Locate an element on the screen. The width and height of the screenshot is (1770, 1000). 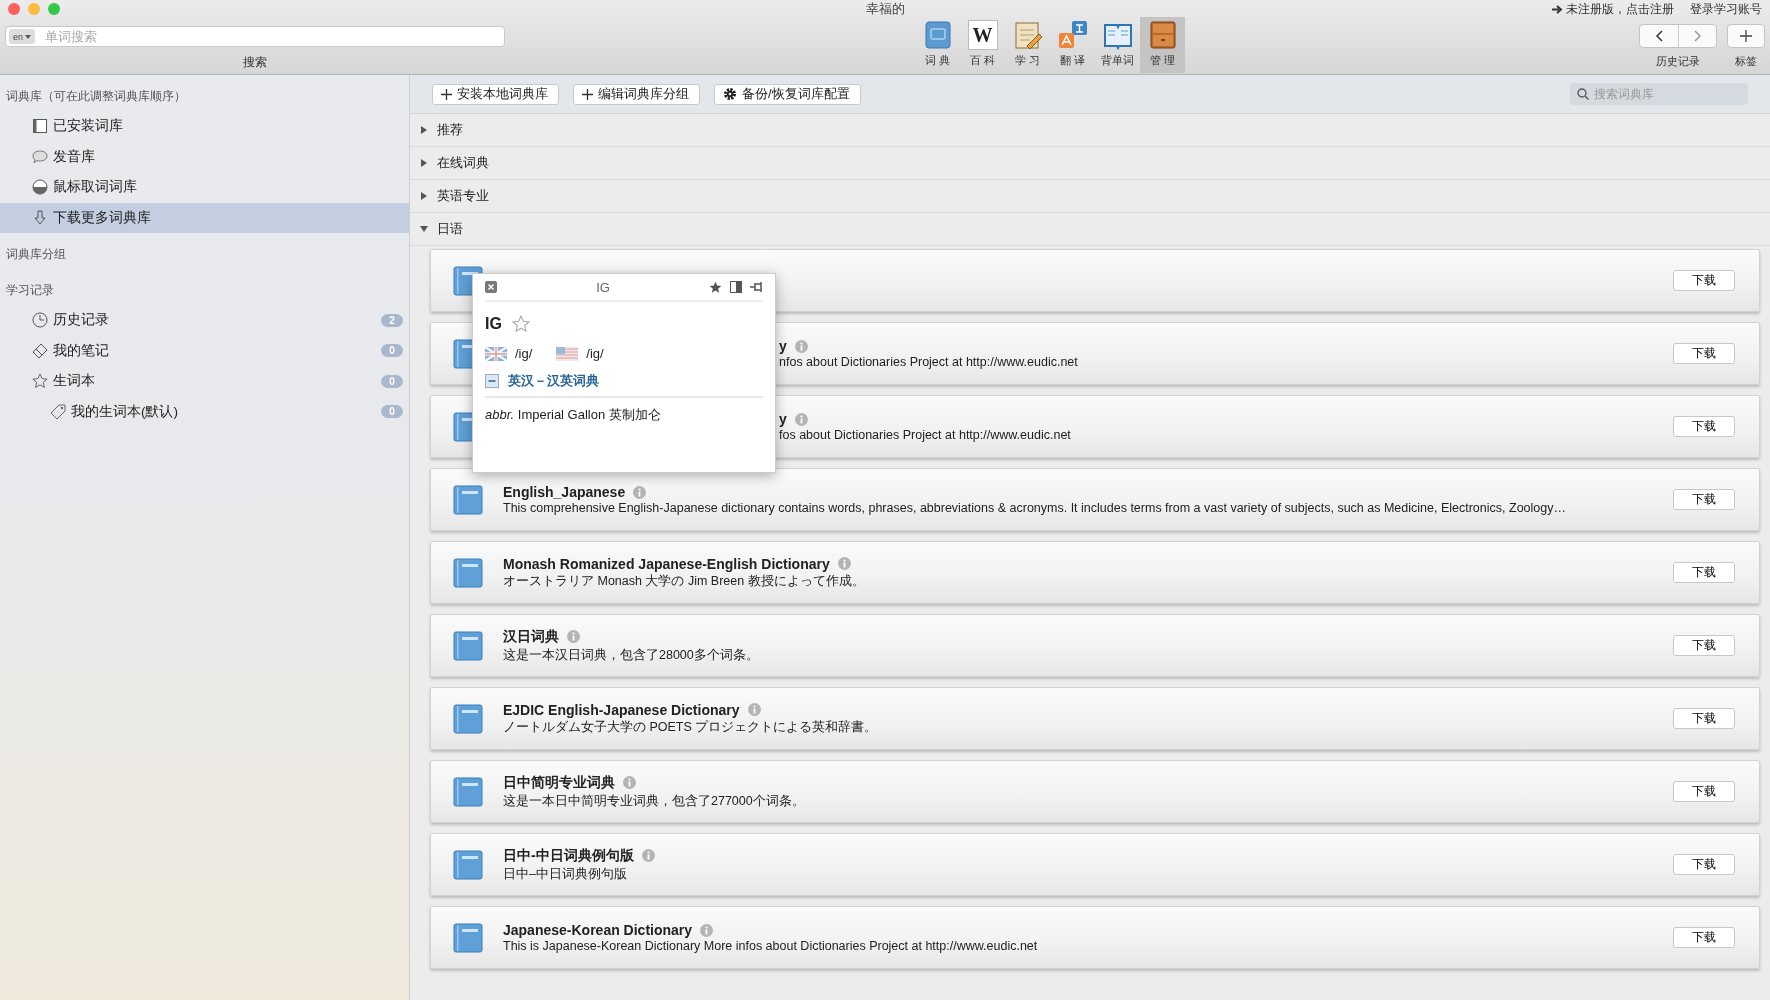
login-link: 登录学习账号 is located at coordinates (1726, 9).